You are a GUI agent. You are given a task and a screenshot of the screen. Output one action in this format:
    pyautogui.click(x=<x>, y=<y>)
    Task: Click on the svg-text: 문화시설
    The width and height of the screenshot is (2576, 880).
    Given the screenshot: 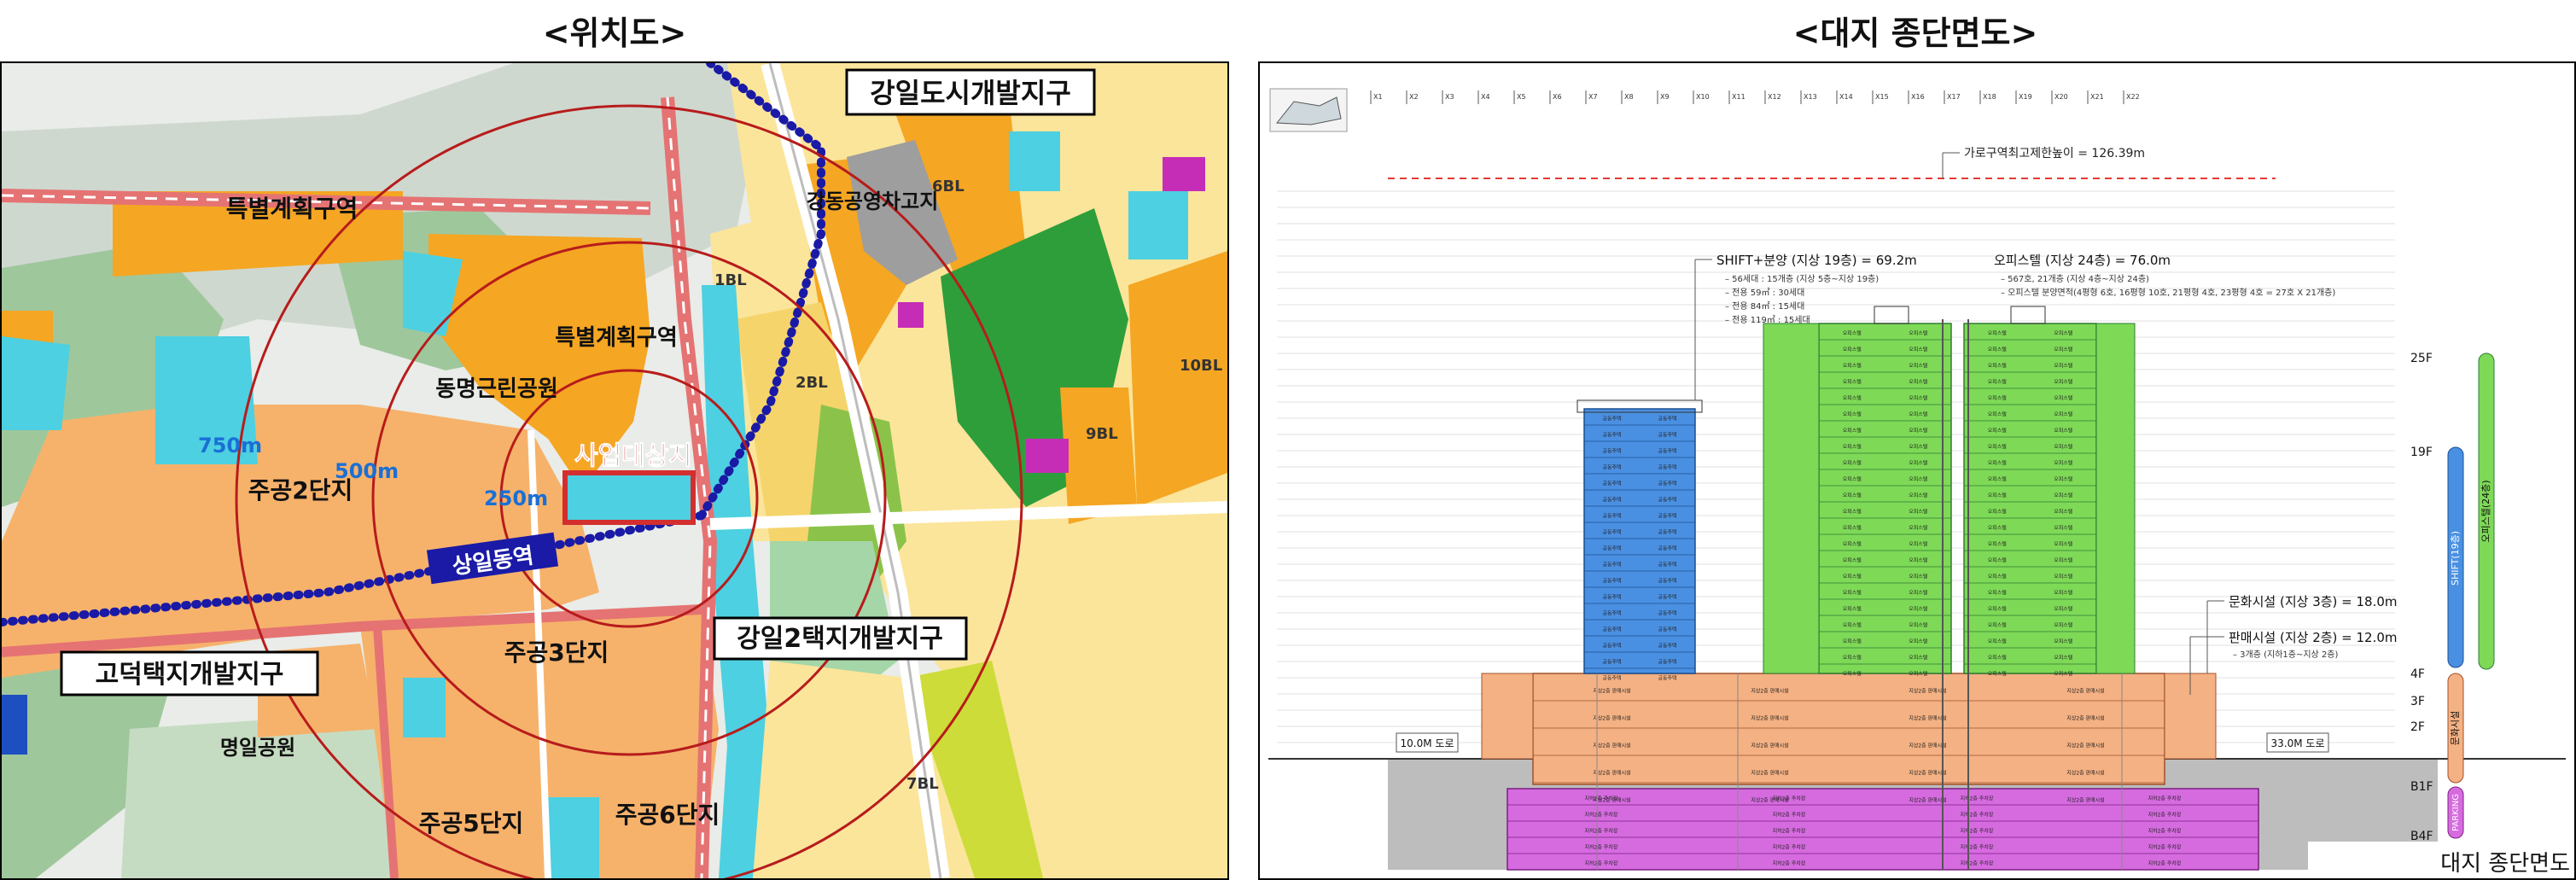 What is the action you would take?
    pyautogui.click(x=2455, y=728)
    